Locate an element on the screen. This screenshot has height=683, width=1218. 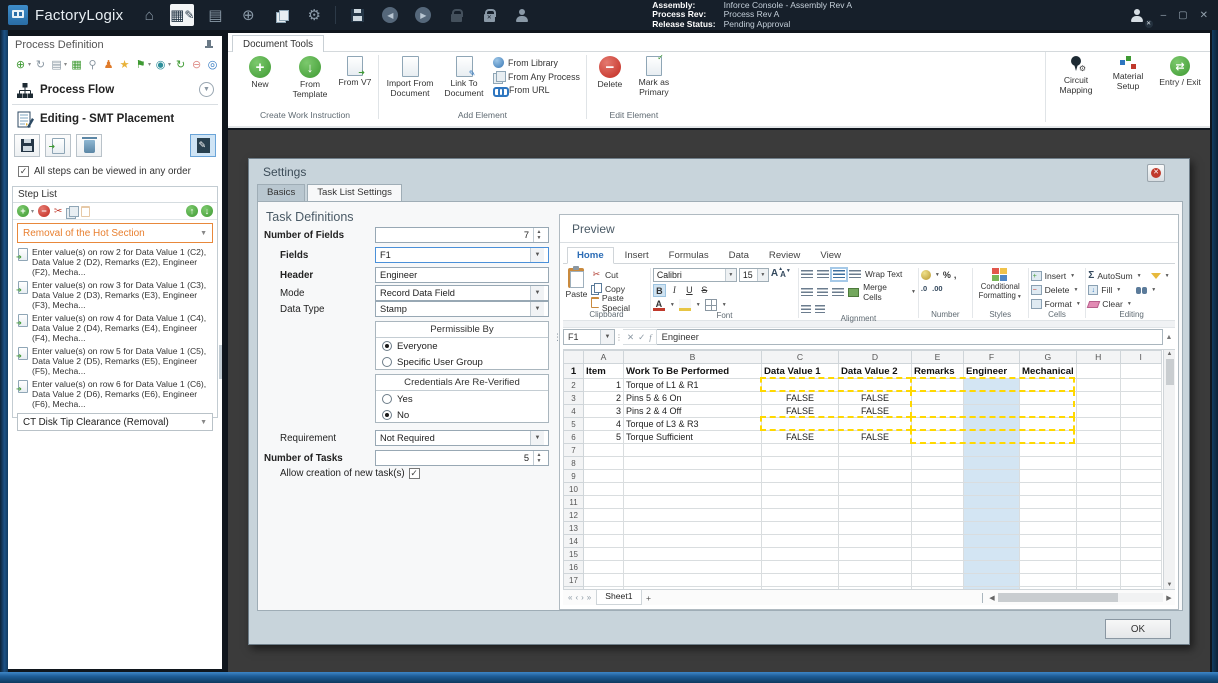
grid-row-header-2: 2 is located at coordinates (573, 385).